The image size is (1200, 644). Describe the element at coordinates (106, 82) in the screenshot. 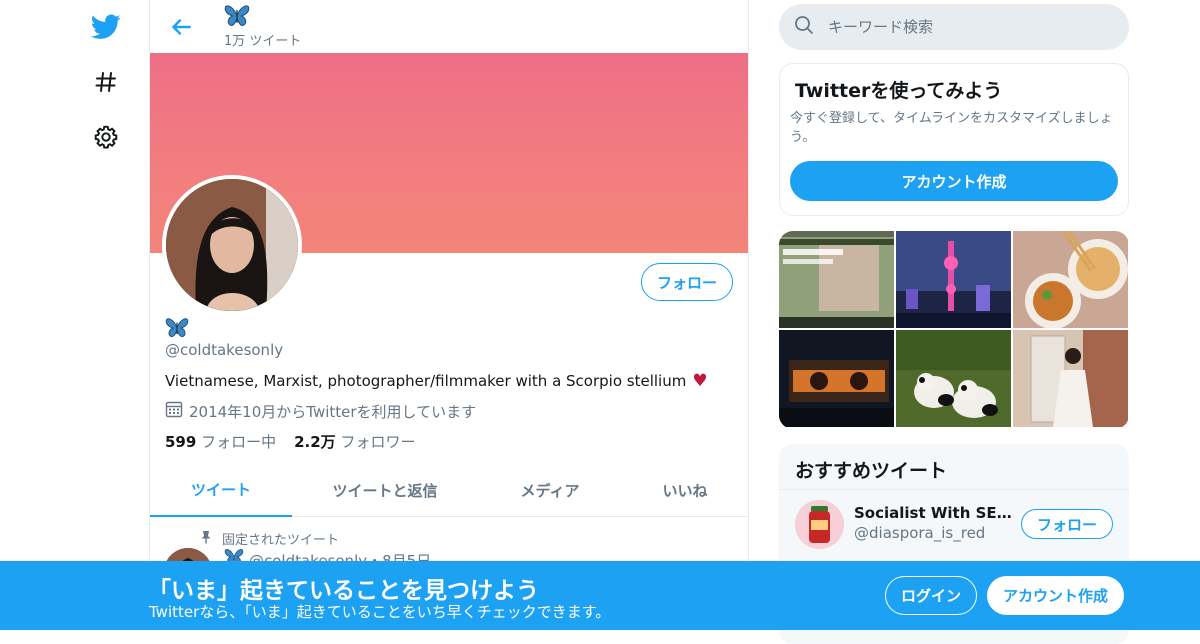

I see `hashtag-icon` at that location.